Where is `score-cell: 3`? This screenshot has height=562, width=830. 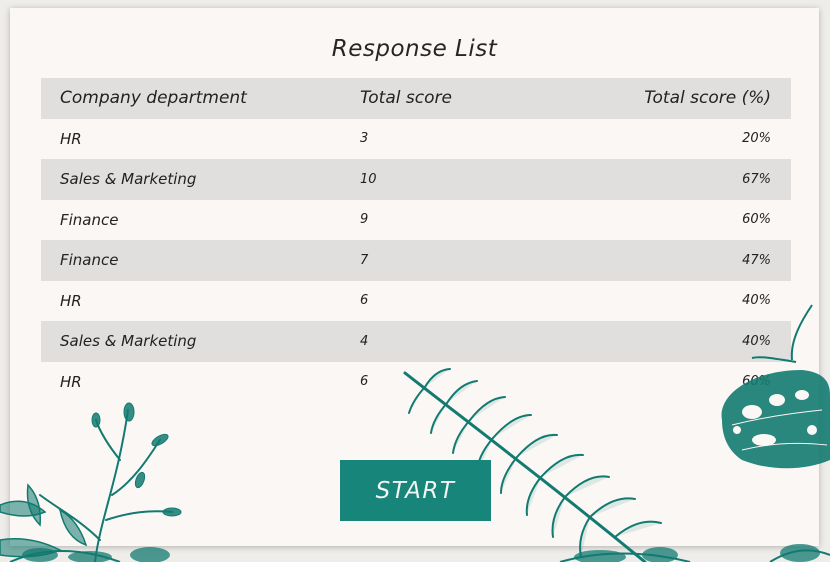
score-cell: 3 is located at coordinates (364, 139).